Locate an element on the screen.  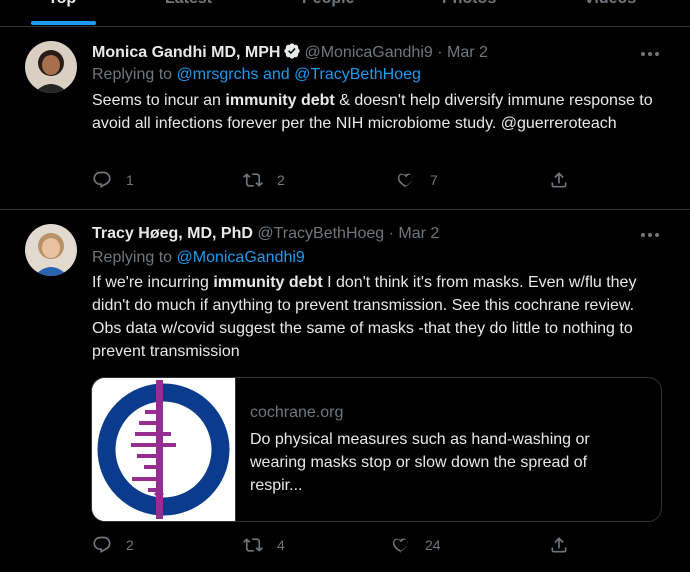
replying-to: Replying to @mrsgrchs and @TracyBethHoeg is located at coordinates (256, 75).